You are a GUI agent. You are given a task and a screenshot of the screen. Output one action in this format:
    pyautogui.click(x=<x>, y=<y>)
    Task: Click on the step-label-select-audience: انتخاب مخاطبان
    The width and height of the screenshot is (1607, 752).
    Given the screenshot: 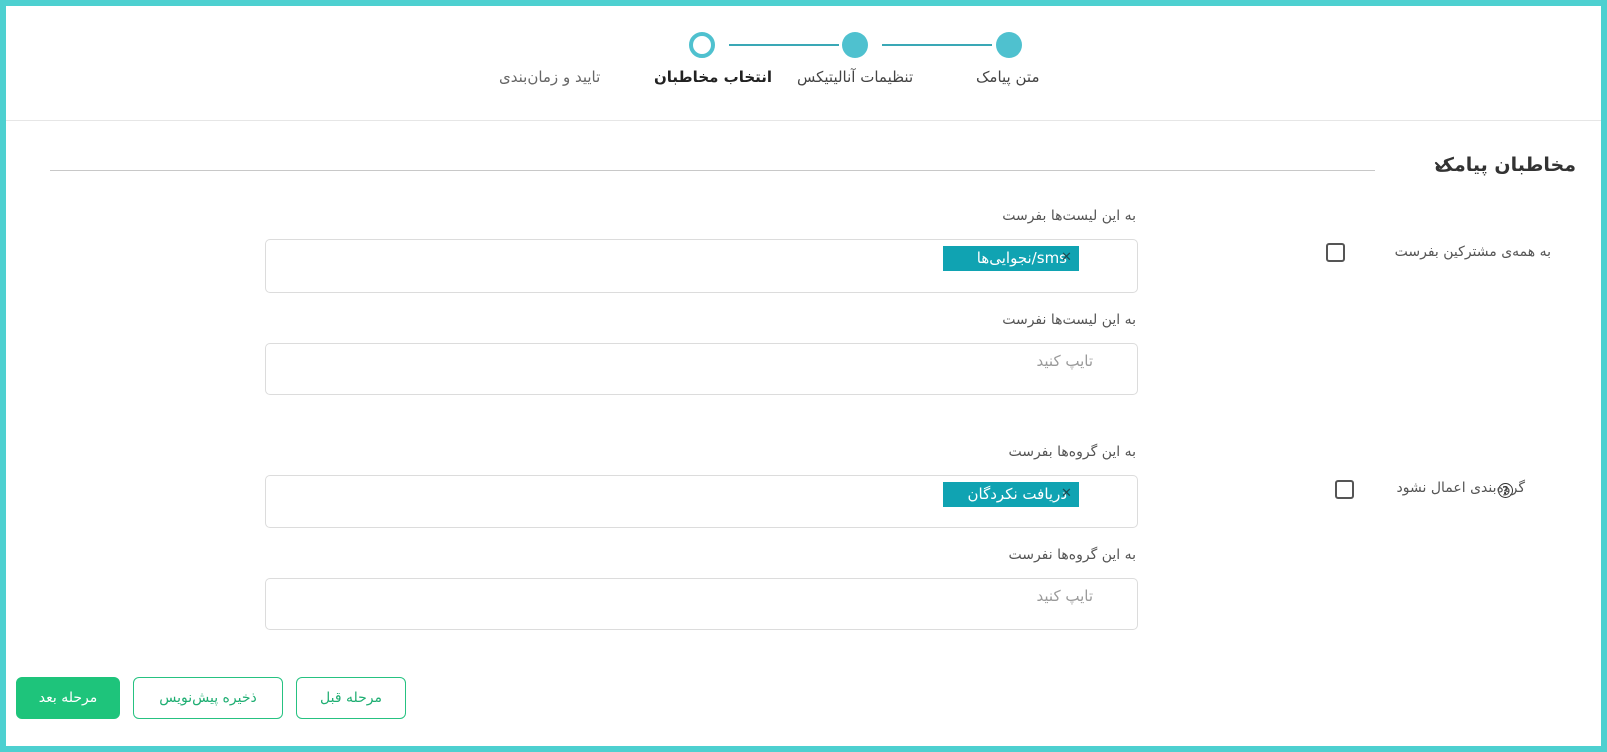 What is the action you would take?
    pyautogui.click(x=713, y=77)
    